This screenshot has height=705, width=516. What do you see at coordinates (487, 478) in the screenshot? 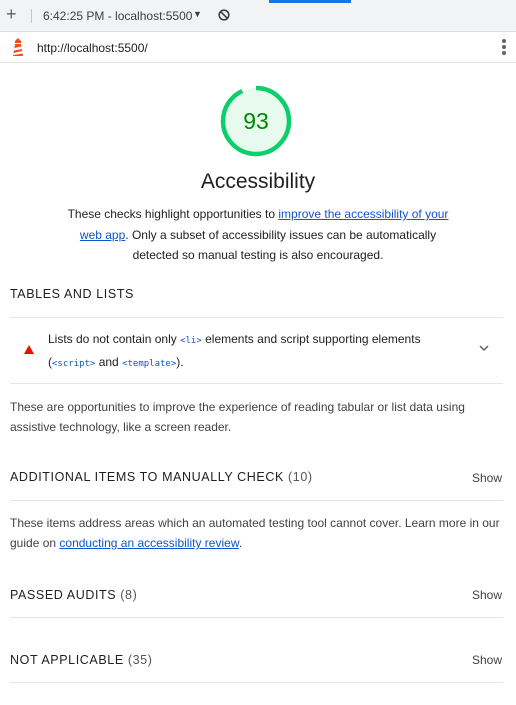
I see `manual-show-button: Show` at bounding box center [487, 478].